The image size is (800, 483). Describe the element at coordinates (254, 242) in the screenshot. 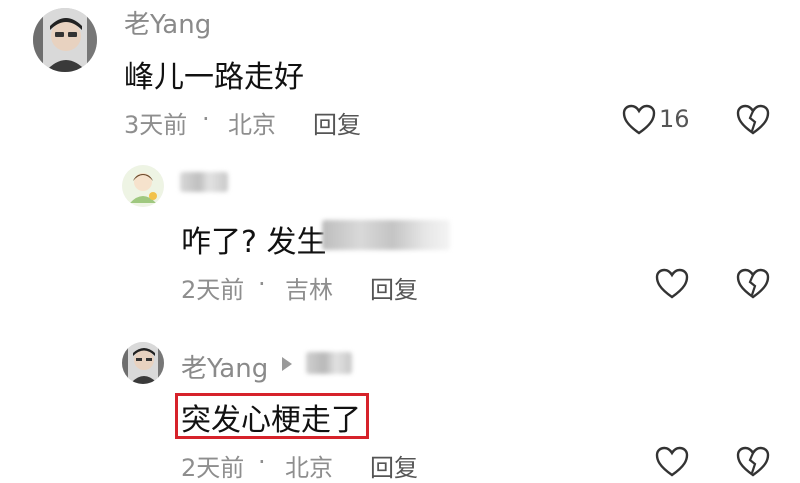

I see `comment-text: 咋了? 发生` at that location.